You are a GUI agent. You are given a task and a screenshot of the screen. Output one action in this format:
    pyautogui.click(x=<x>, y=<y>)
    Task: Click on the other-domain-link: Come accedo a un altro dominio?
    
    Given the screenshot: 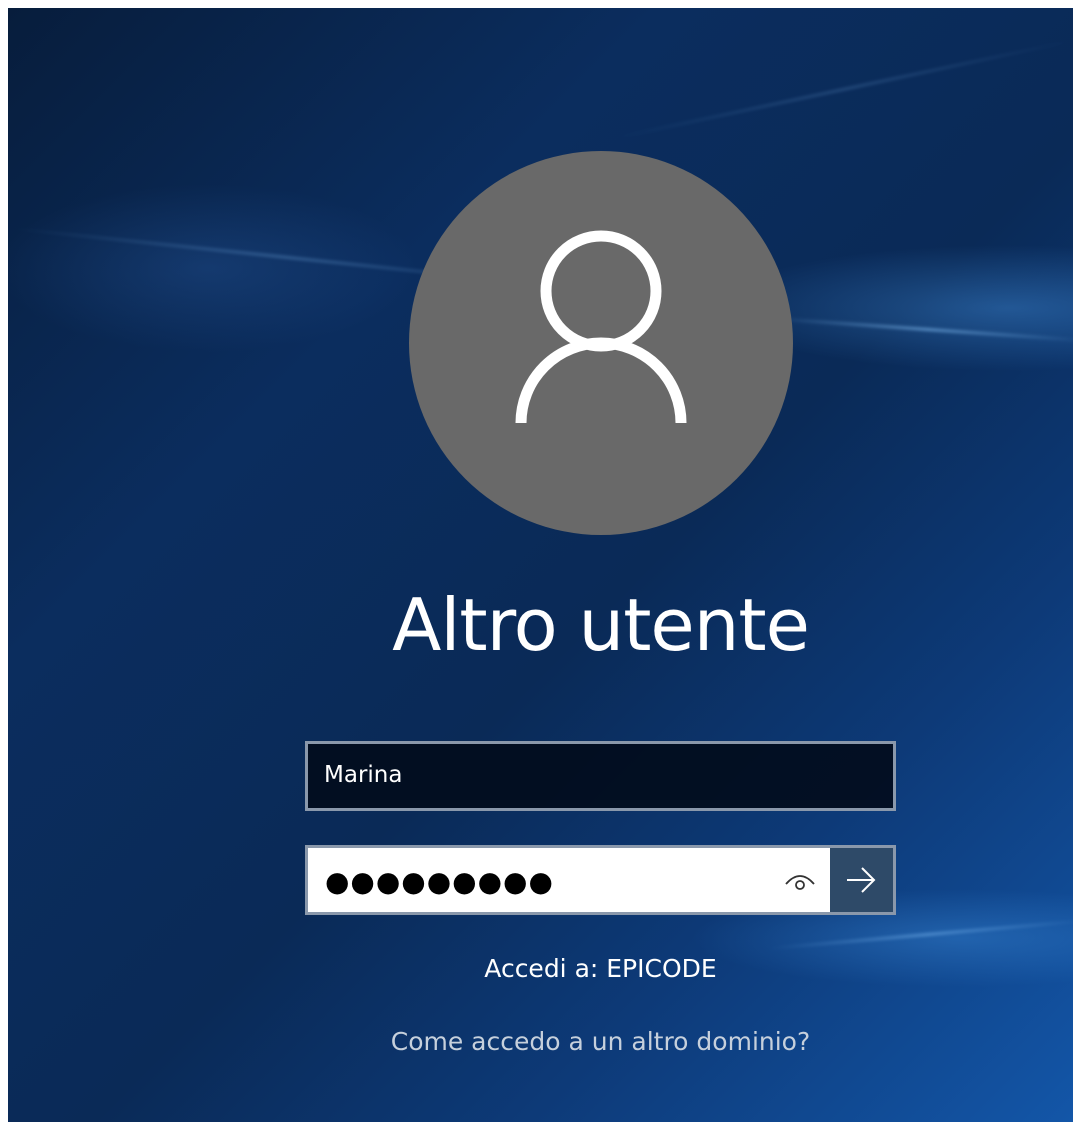 What is the action you would take?
    pyautogui.click(x=540, y=1042)
    